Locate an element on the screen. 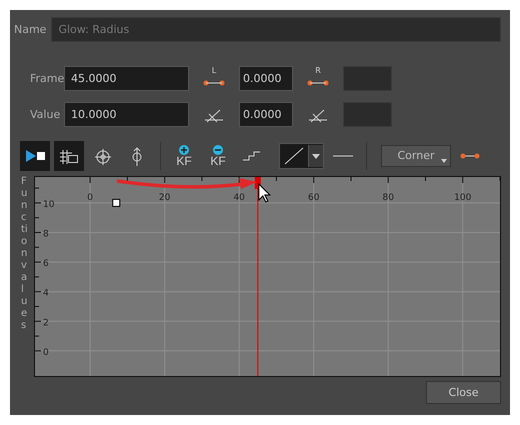 This screenshot has height=425, width=520. interpolation-dropdown is located at coordinates (301, 155).